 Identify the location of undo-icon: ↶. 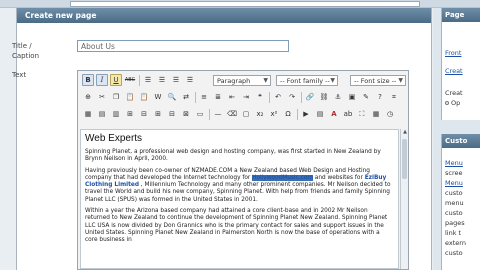
(278, 97).